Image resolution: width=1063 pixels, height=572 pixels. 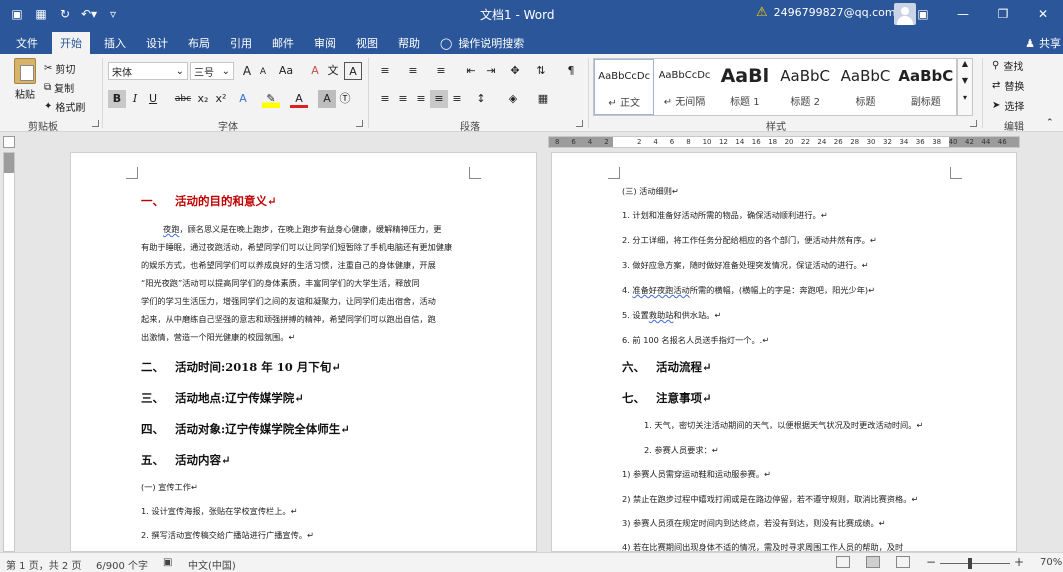 What do you see at coordinates (271, 99) in the screenshot?
I see `highlight-icon: ✎` at bounding box center [271, 99].